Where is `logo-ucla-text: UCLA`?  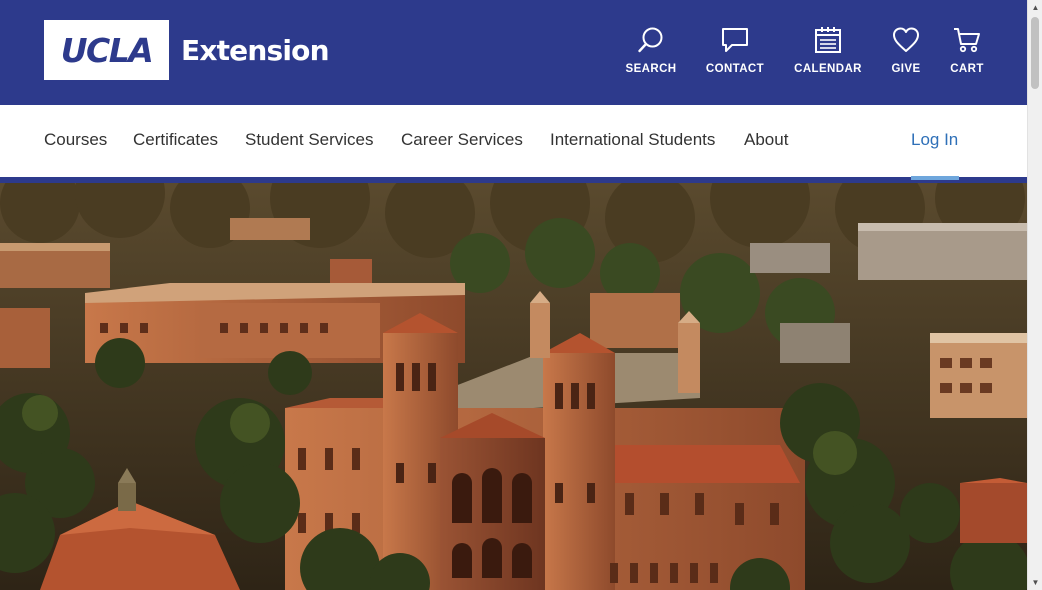 logo-ucla-text: UCLA is located at coordinates (107, 50).